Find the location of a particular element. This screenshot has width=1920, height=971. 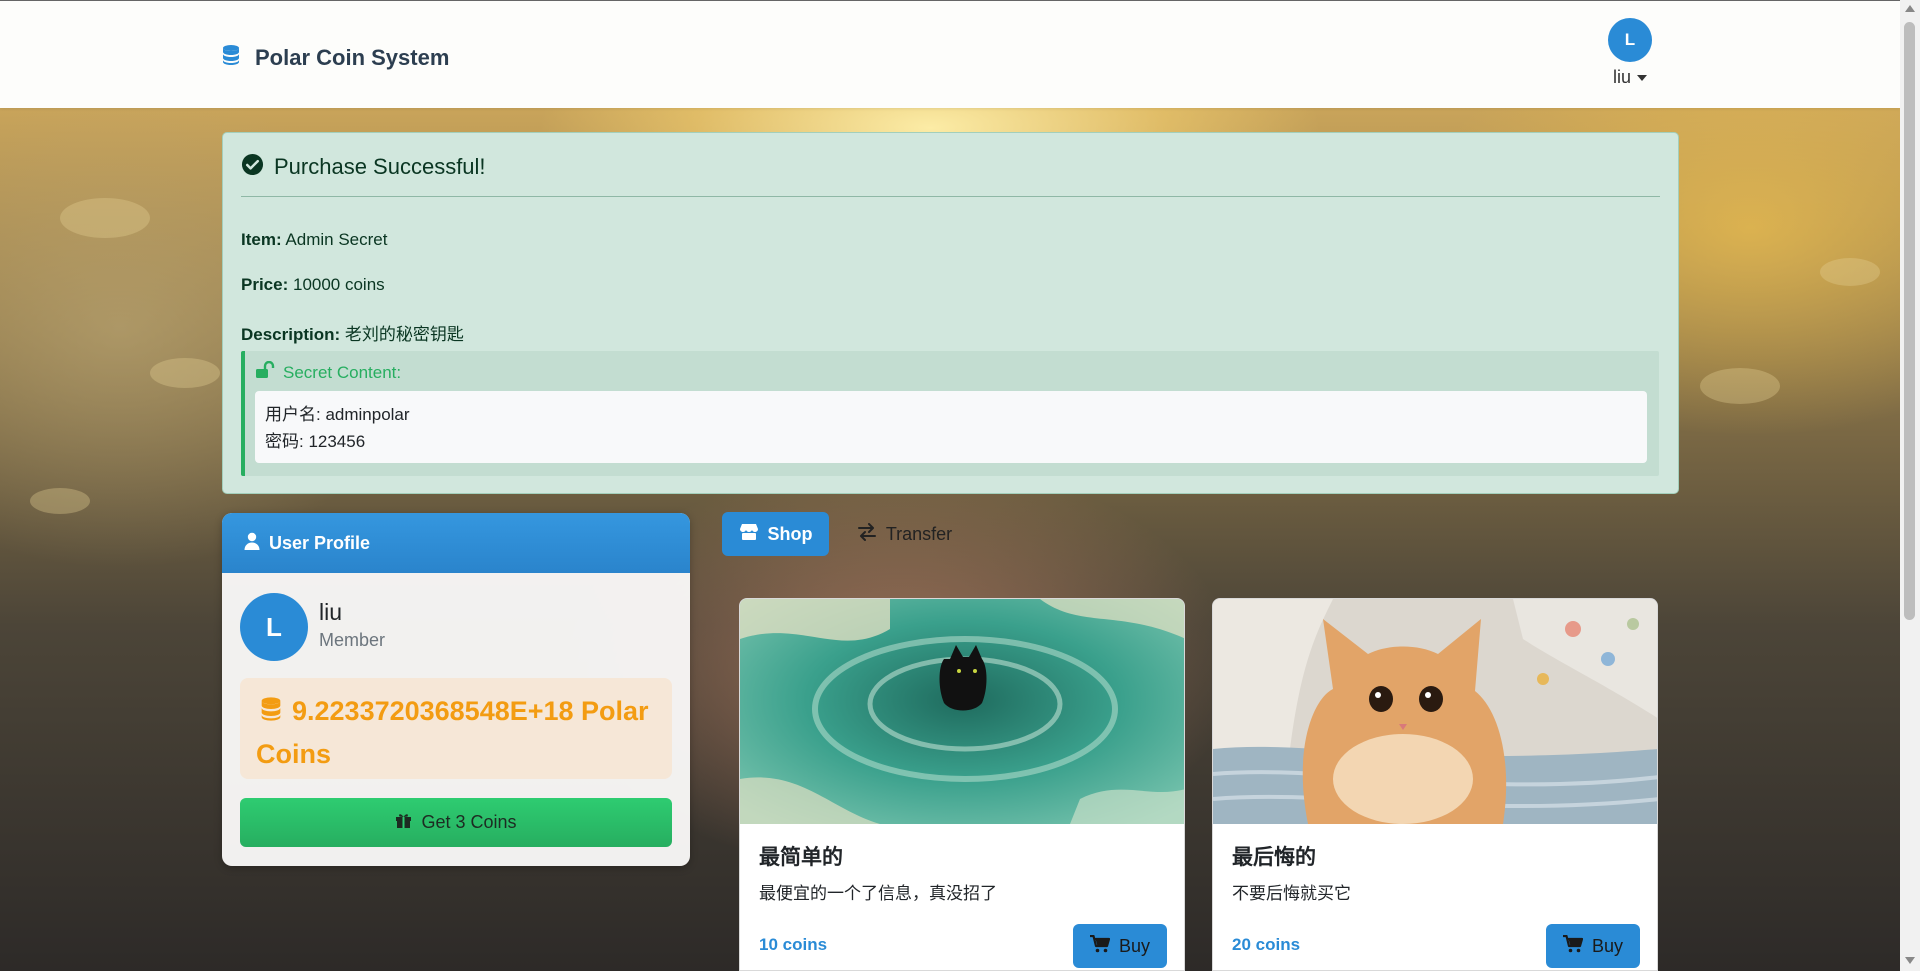

description-label: Description: is located at coordinates (291, 334).